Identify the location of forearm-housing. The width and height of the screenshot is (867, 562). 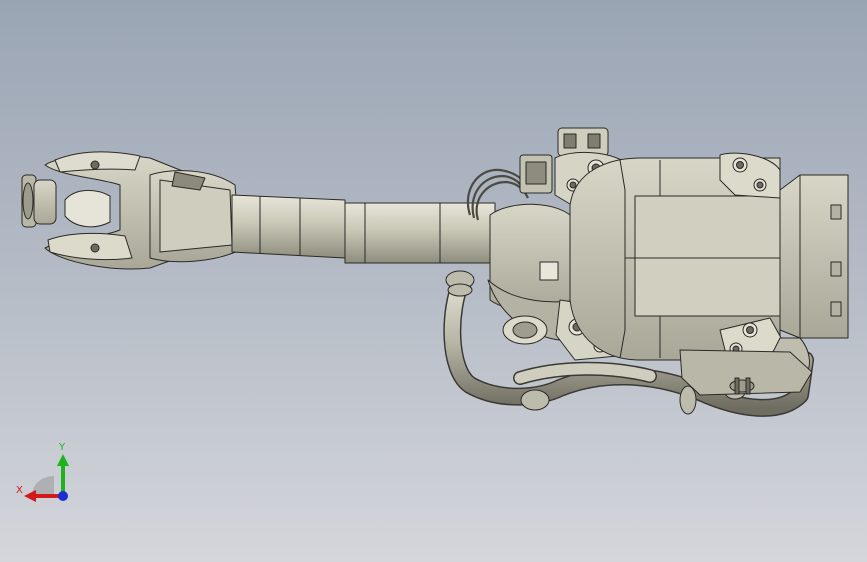
(195, 216).